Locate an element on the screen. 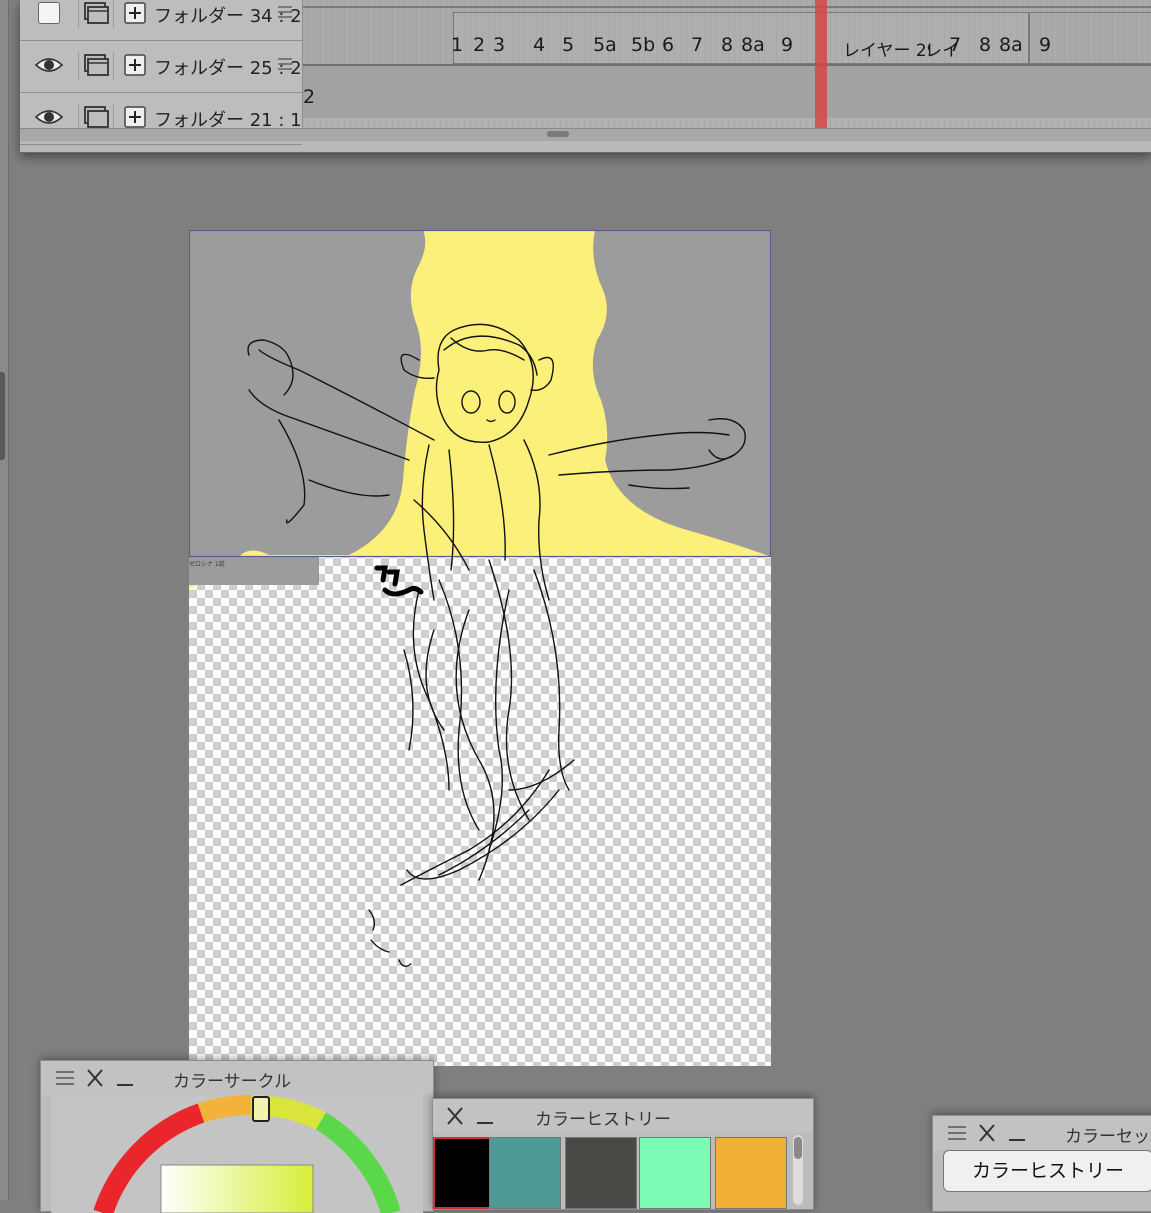 Image resolution: width=1151 pixels, height=1213 pixels. color-set-dropdown: カラーヒストリー is located at coordinates (1047, 1171).